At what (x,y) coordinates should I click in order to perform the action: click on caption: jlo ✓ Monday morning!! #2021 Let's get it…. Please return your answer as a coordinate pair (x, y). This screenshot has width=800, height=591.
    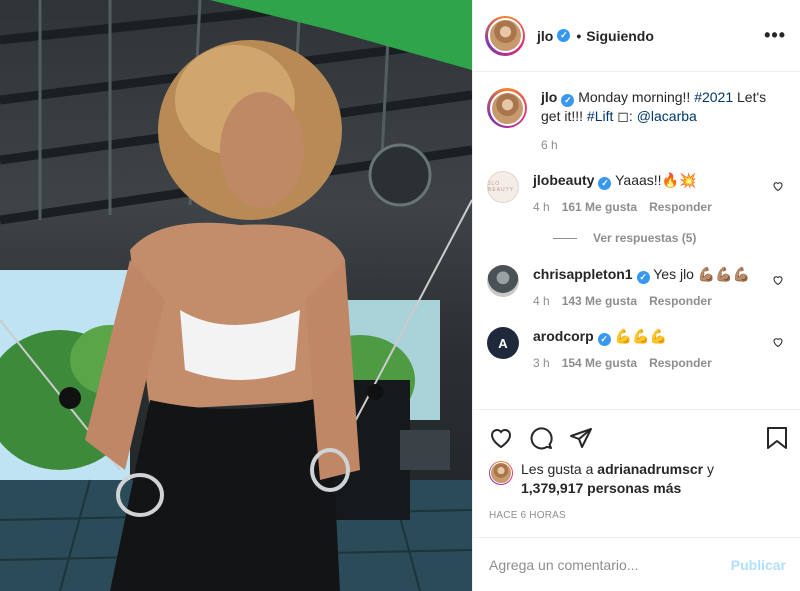
    Looking at the image, I should click on (635, 121).